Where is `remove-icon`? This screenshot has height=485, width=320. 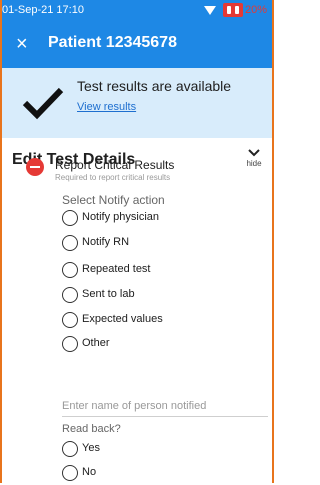
remove-icon is located at coordinates (35, 167).